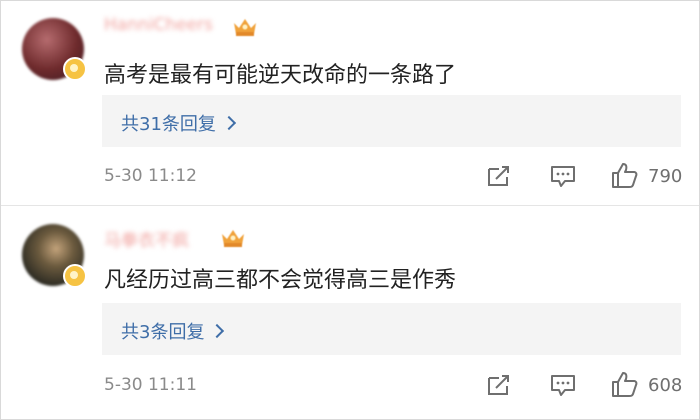  Describe the element at coordinates (280, 280) in the screenshot. I see `comment-text: 凡经历过高三都不会觉得高三是作秀` at that location.